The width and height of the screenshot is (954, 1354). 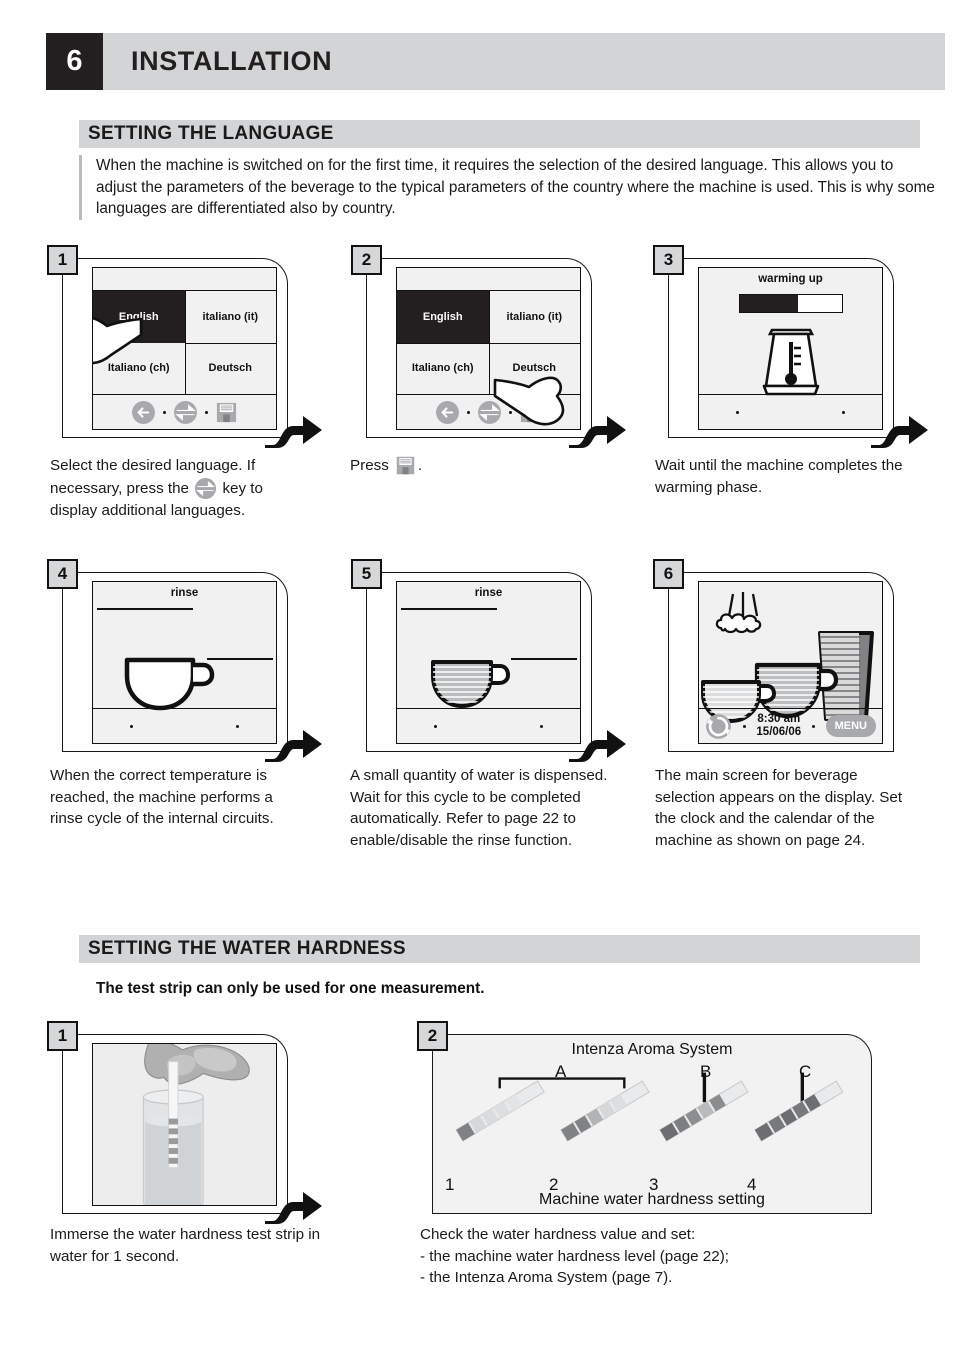 I want to click on section-header-language: SETTING THE LANGUAGE, so click(x=499, y=134).